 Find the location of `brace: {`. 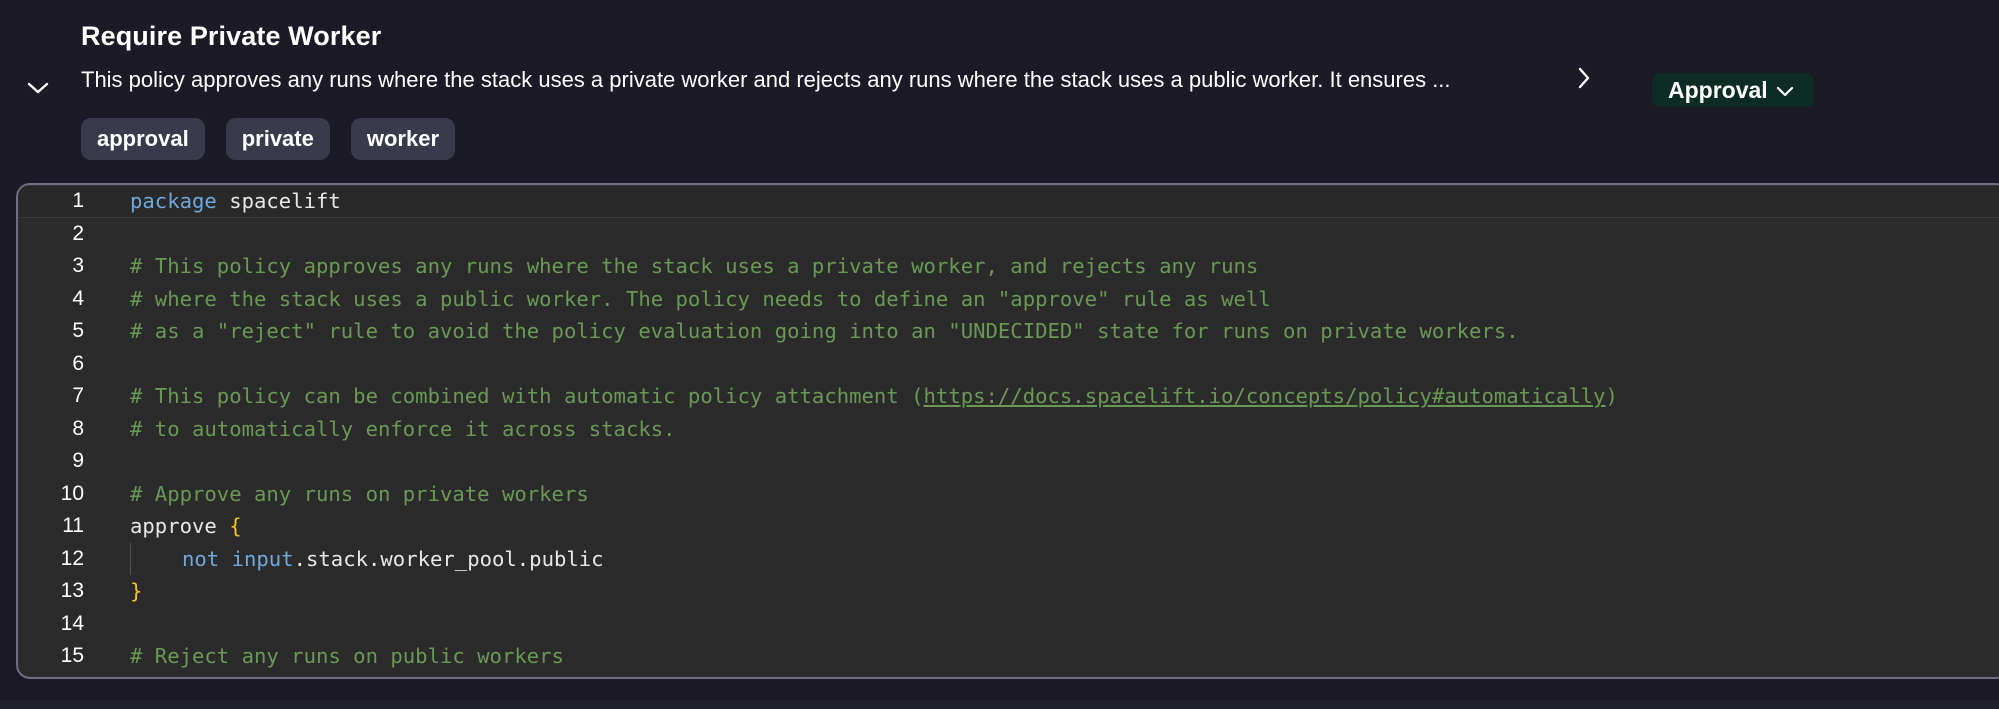

brace: { is located at coordinates (235, 526).